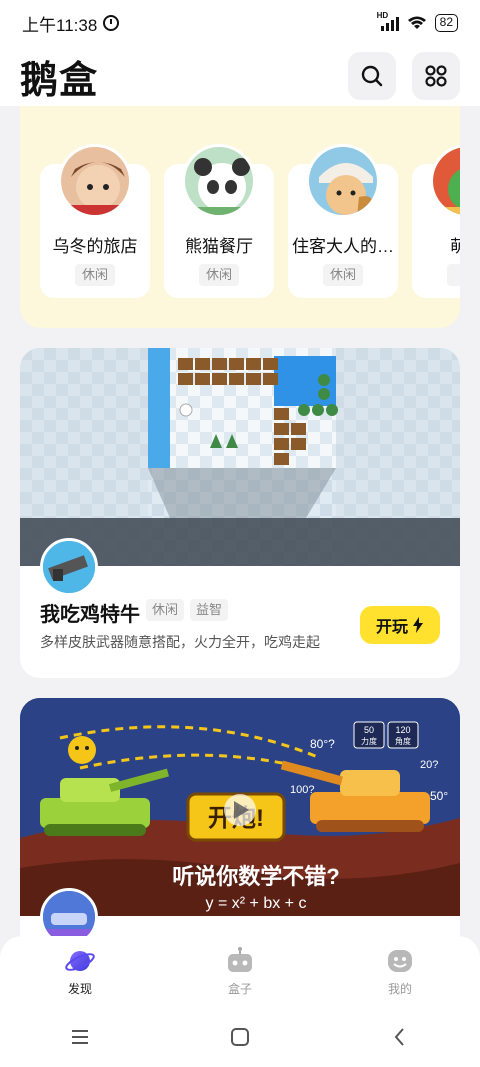  What do you see at coordinates (322, 744) in the screenshot?
I see `angle-annotation: 80°?` at bounding box center [322, 744].